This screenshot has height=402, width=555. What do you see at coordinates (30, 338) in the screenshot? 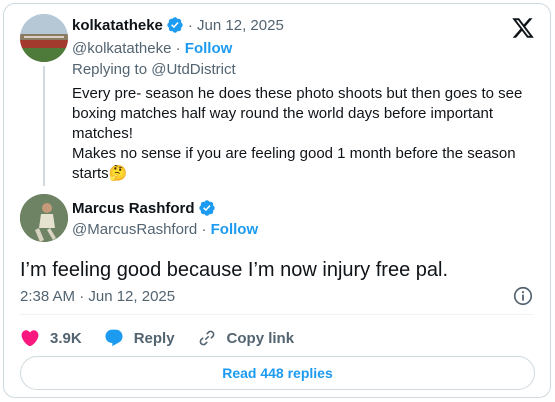
I see `heart-icon` at bounding box center [30, 338].